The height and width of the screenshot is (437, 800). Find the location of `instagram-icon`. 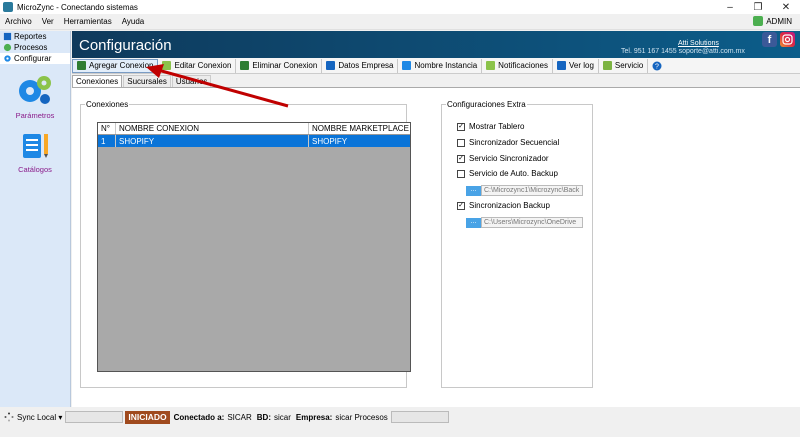

instagram-icon is located at coordinates (787, 39).